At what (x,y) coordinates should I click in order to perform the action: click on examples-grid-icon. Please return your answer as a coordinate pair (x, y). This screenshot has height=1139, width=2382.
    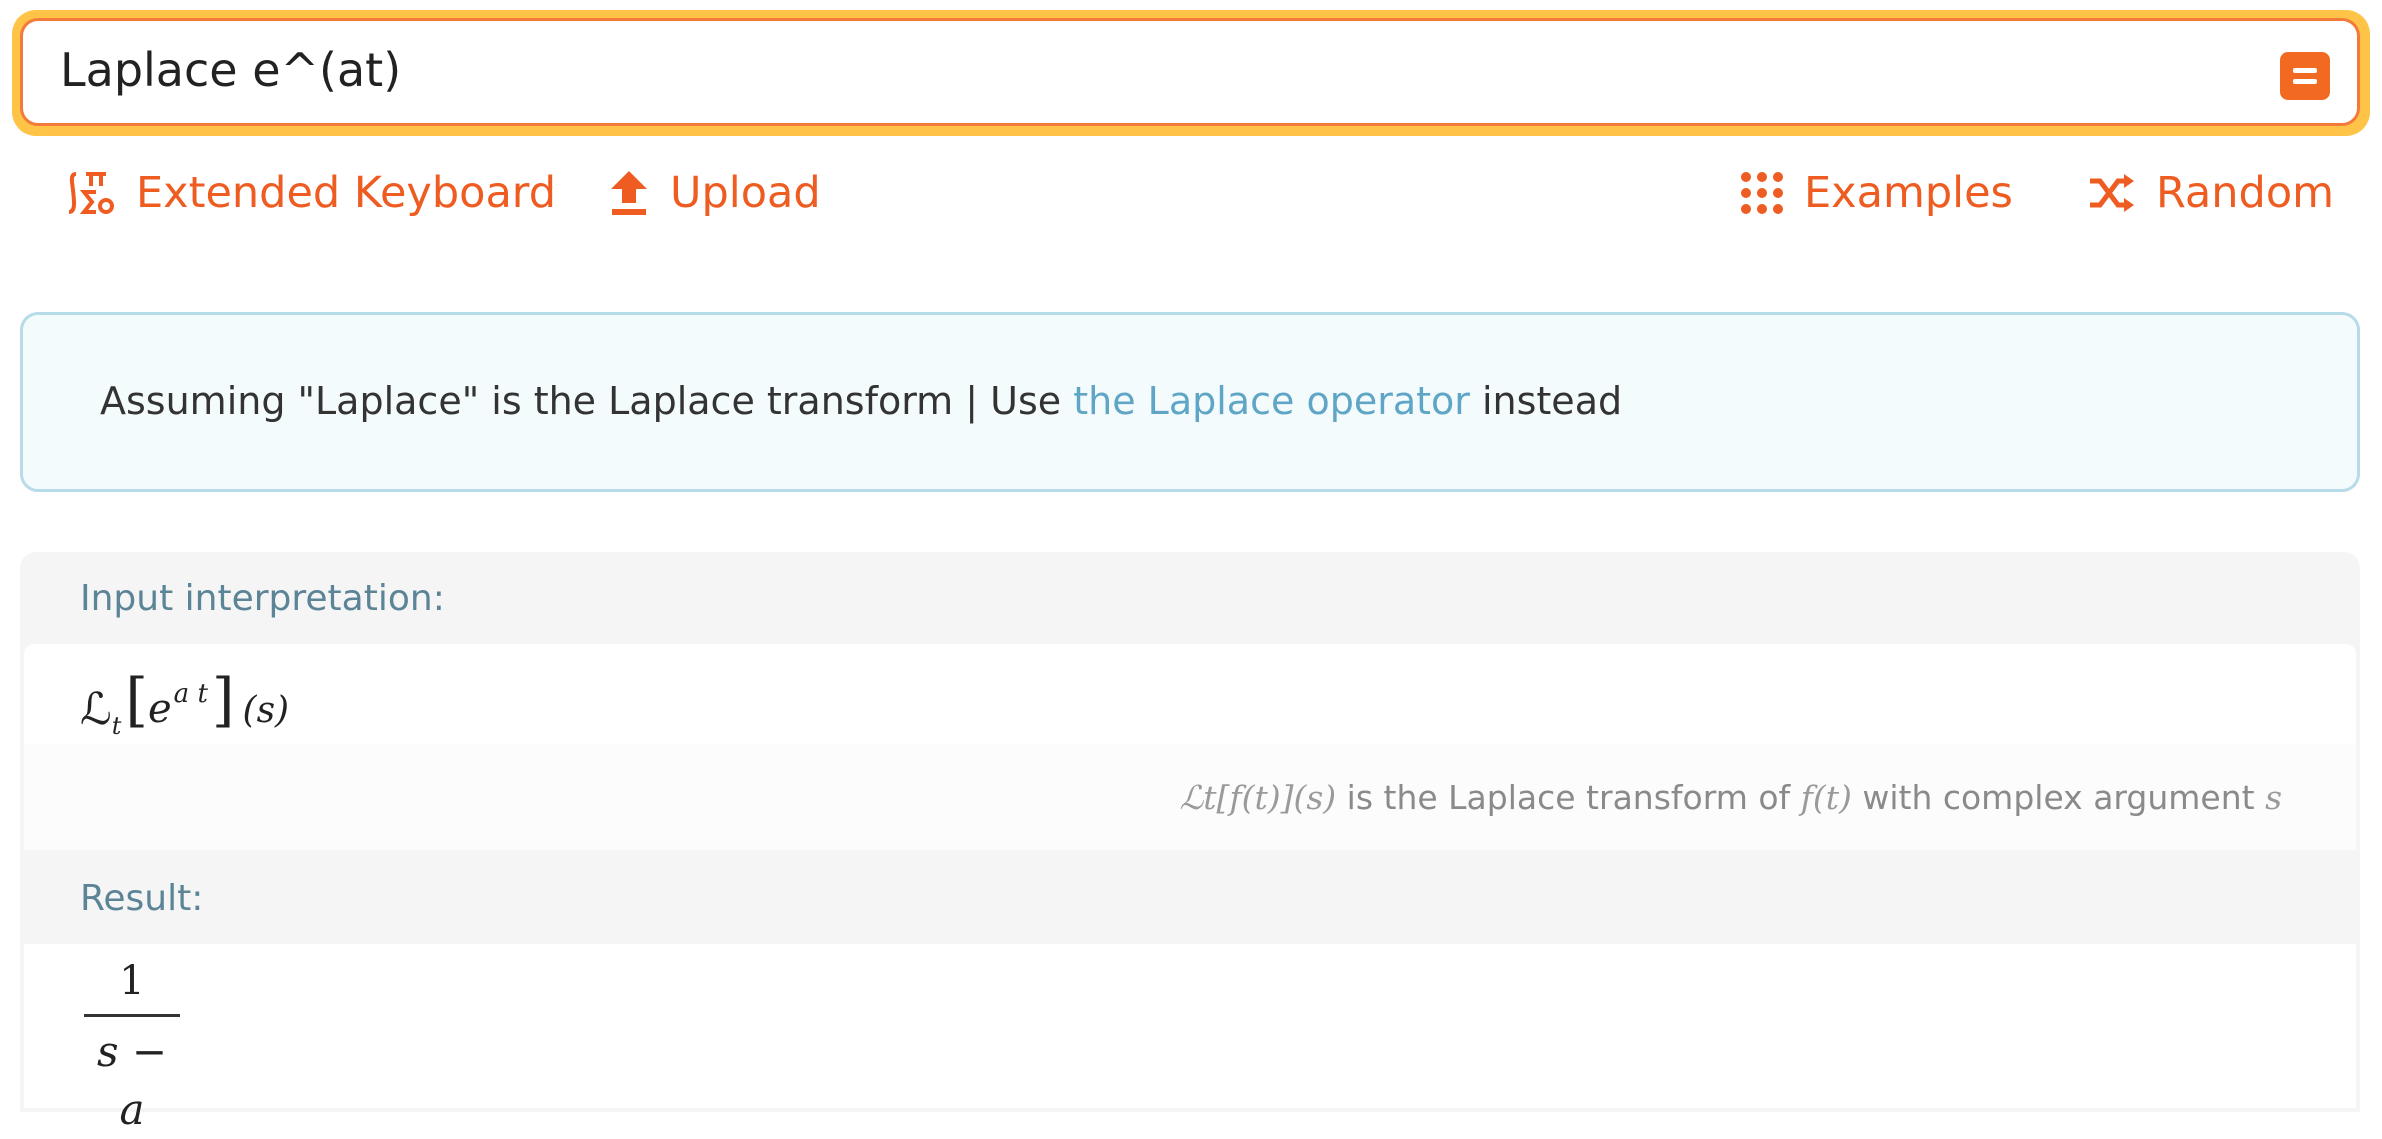
    Looking at the image, I should click on (1762, 193).